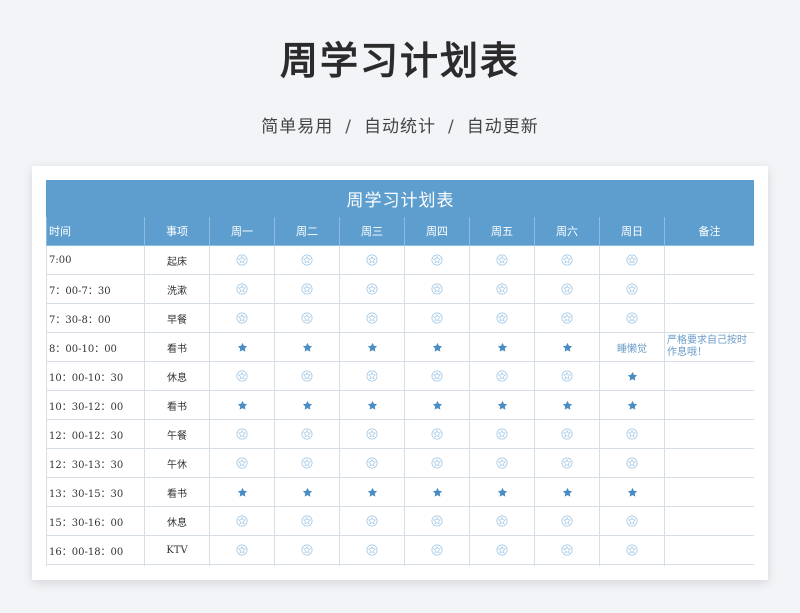  Describe the element at coordinates (372, 231) in the screenshot. I see `column-header-wed: 周三` at that location.